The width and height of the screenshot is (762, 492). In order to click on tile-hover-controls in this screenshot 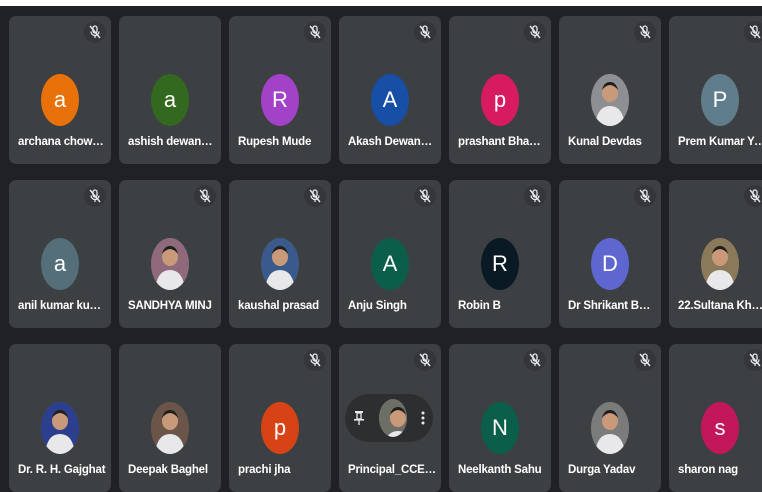, I will do `click(389, 418)`.